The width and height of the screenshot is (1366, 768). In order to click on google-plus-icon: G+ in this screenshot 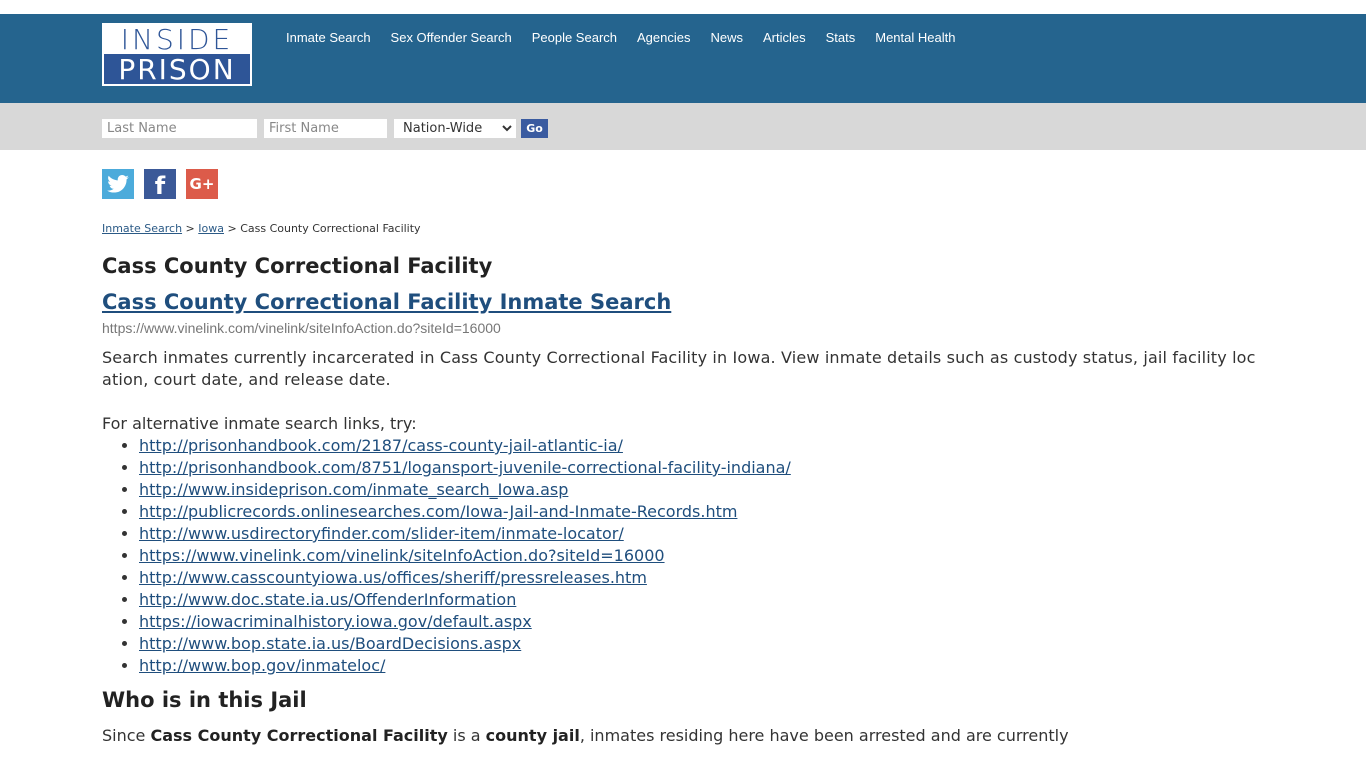, I will do `click(202, 184)`.